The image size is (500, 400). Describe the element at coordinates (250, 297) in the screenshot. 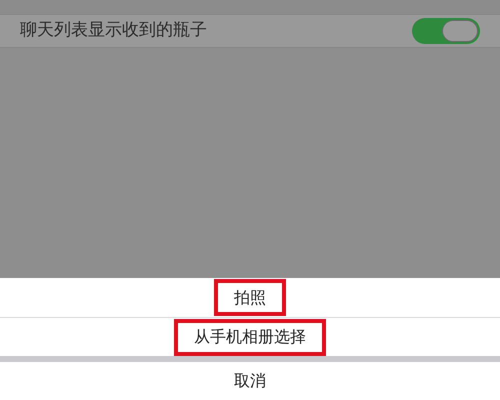

I see `sheet-option: 拍照` at that location.